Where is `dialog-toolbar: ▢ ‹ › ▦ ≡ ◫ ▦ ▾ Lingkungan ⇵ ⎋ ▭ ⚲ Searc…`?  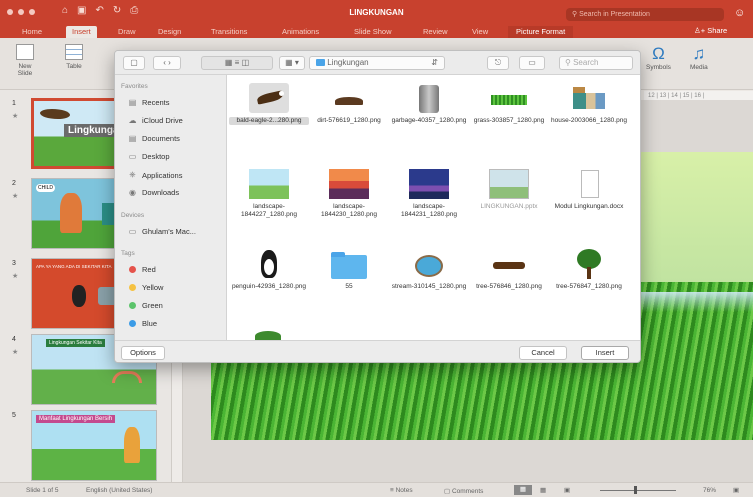 dialog-toolbar: ▢ ‹ › ▦ ≡ ◫ ▦ ▾ Lingkungan ⇵ ⎋ ▭ ⚲ Searc… is located at coordinates (377, 63).